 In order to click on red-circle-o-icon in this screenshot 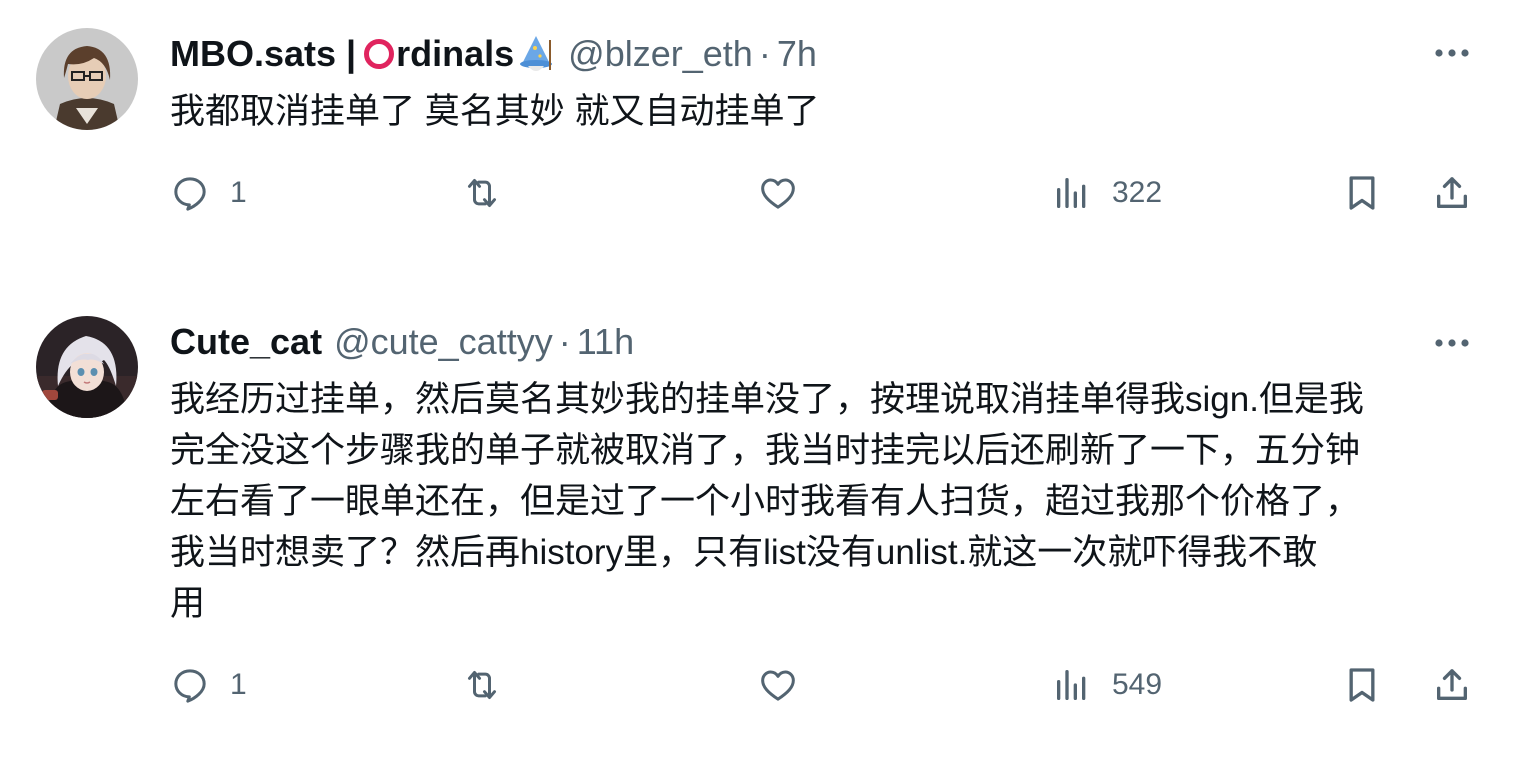, I will do `click(379, 54)`.